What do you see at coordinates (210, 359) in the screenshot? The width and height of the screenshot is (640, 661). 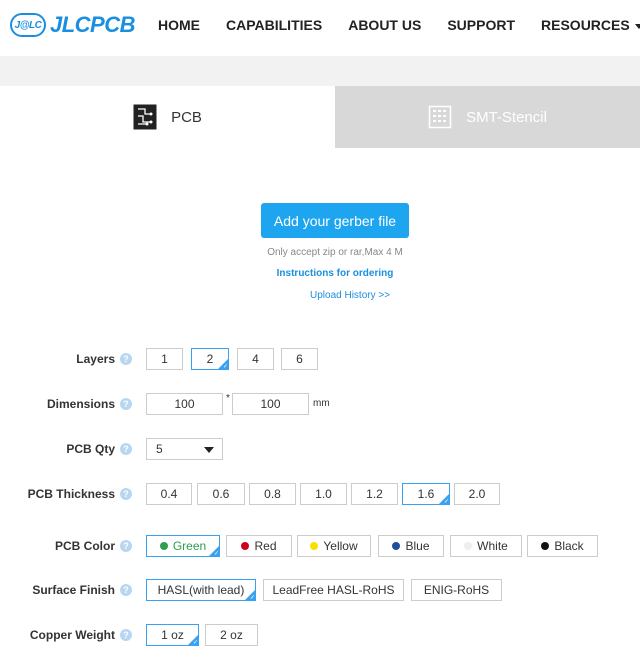 I see `layers-option-2: 2` at bounding box center [210, 359].